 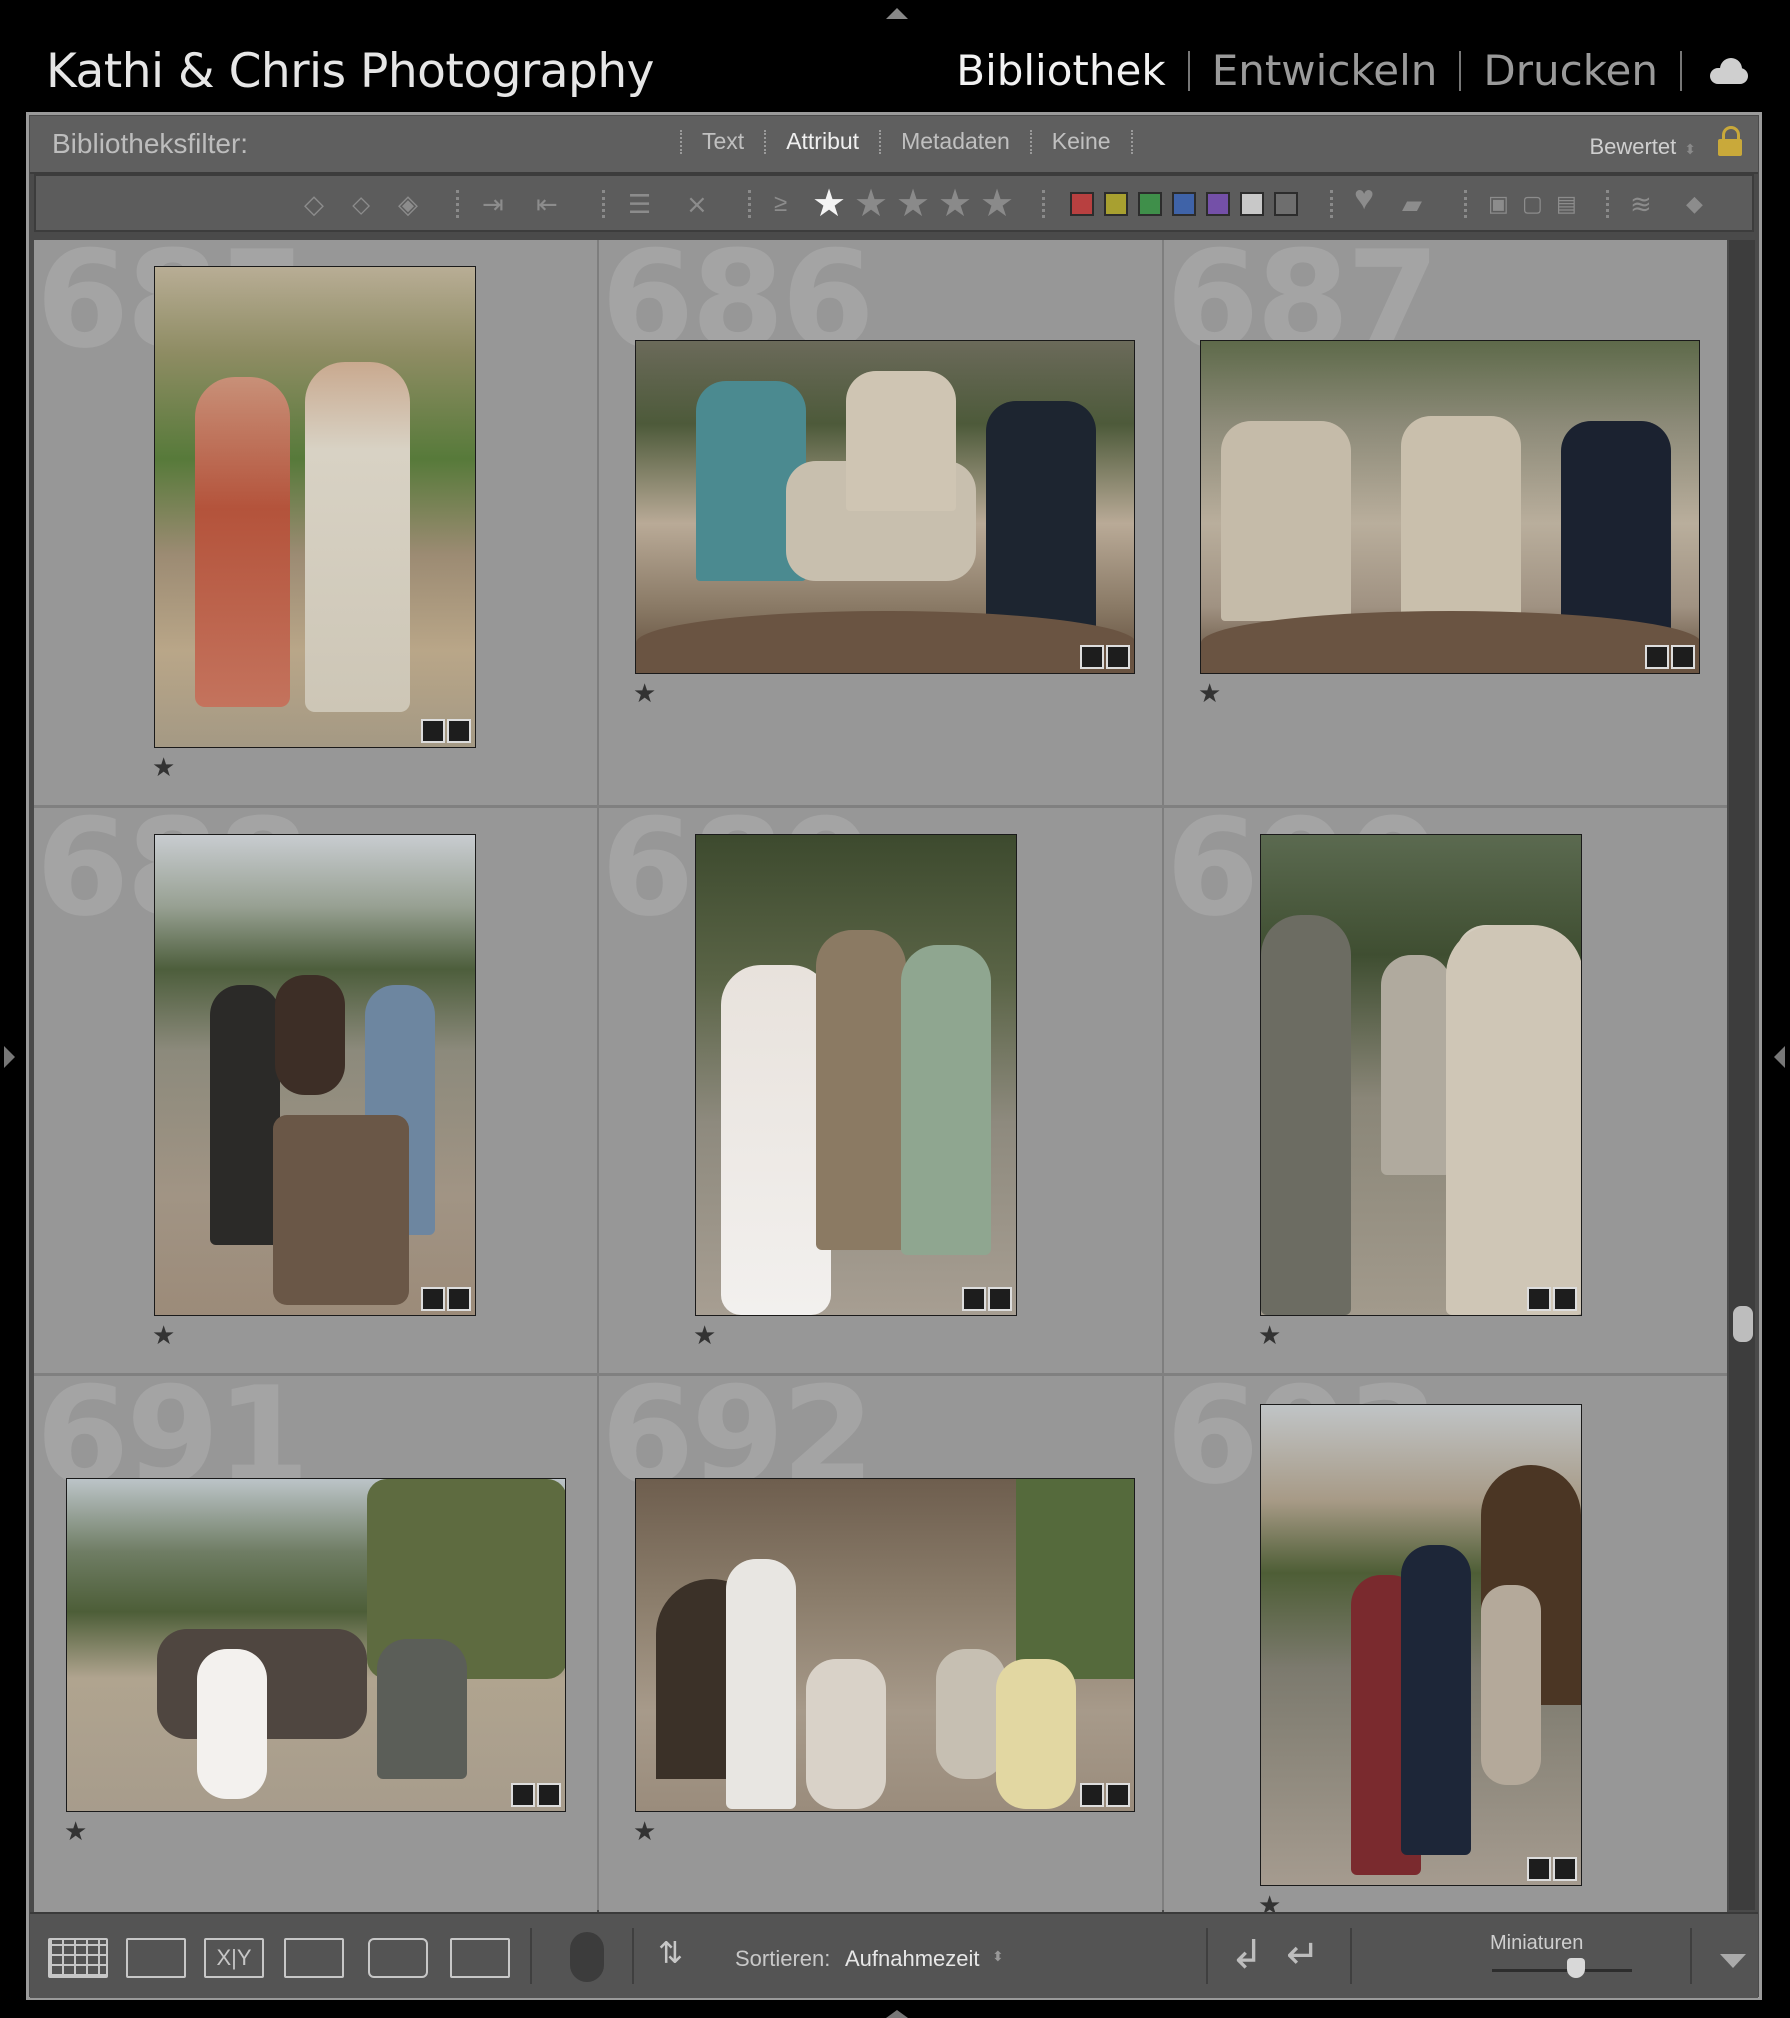 I want to click on flag-pick-icon: ◇, so click(x=314, y=204).